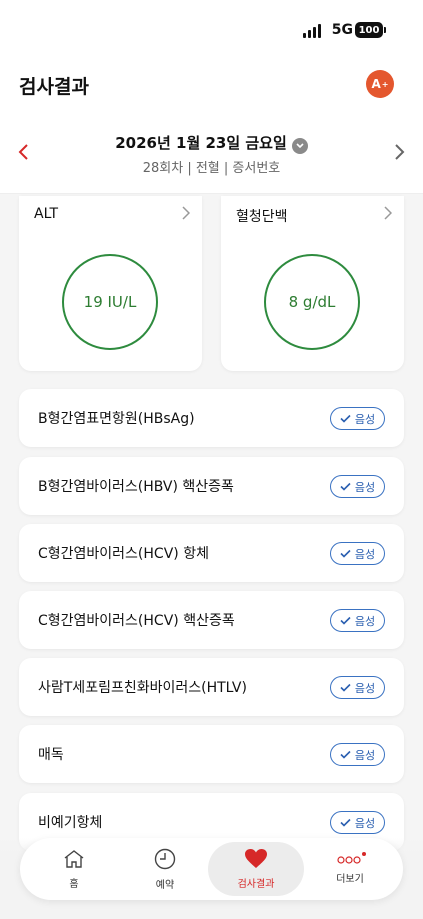 The image size is (423, 919). What do you see at coordinates (201, 143) in the screenshot?
I see `date-label: 2026년 1월 23일 금요일` at bounding box center [201, 143].